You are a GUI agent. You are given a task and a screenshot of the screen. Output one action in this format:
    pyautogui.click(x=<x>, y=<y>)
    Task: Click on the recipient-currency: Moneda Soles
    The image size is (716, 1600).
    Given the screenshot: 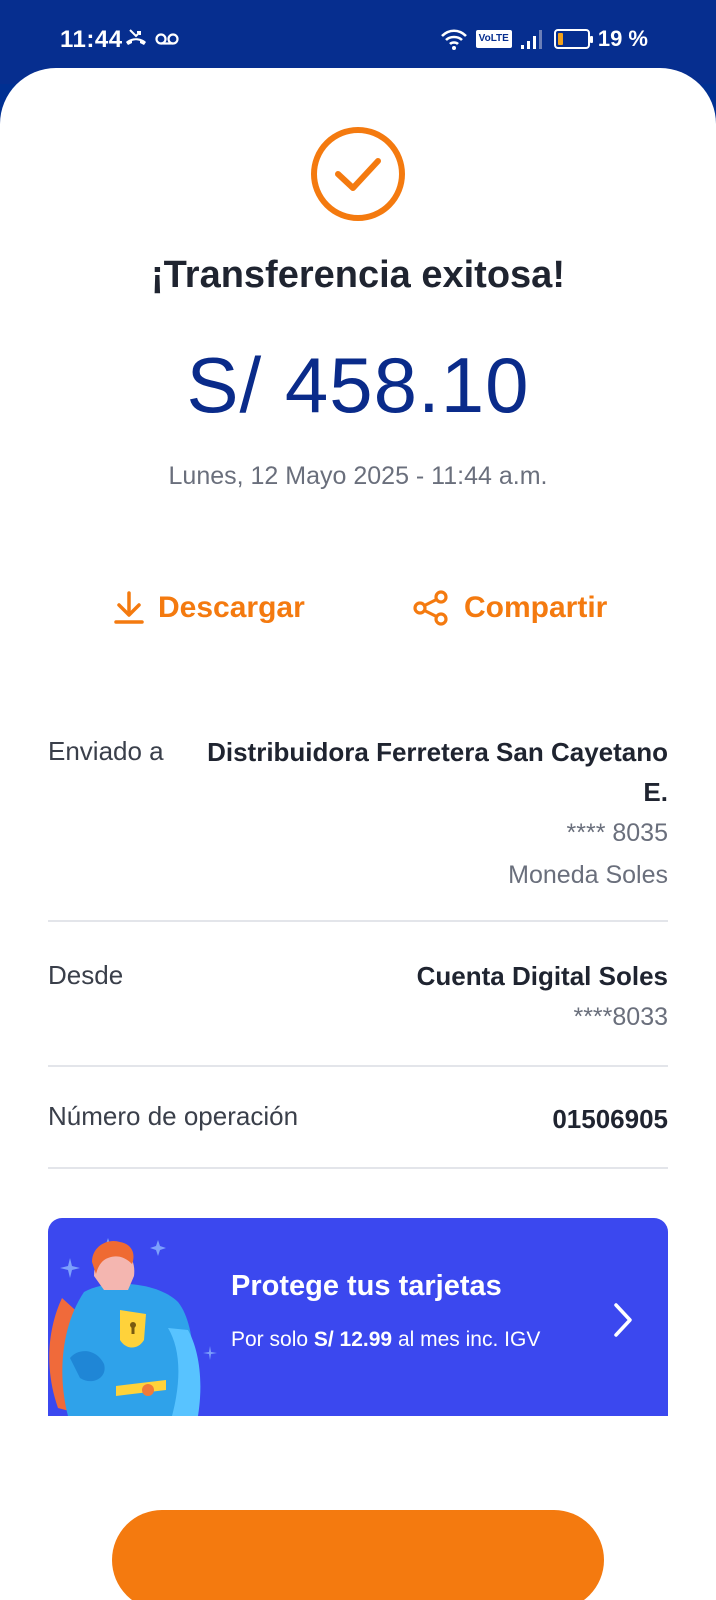 What is the action you would take?
    pyautogui.click(x=588, y=875)
    